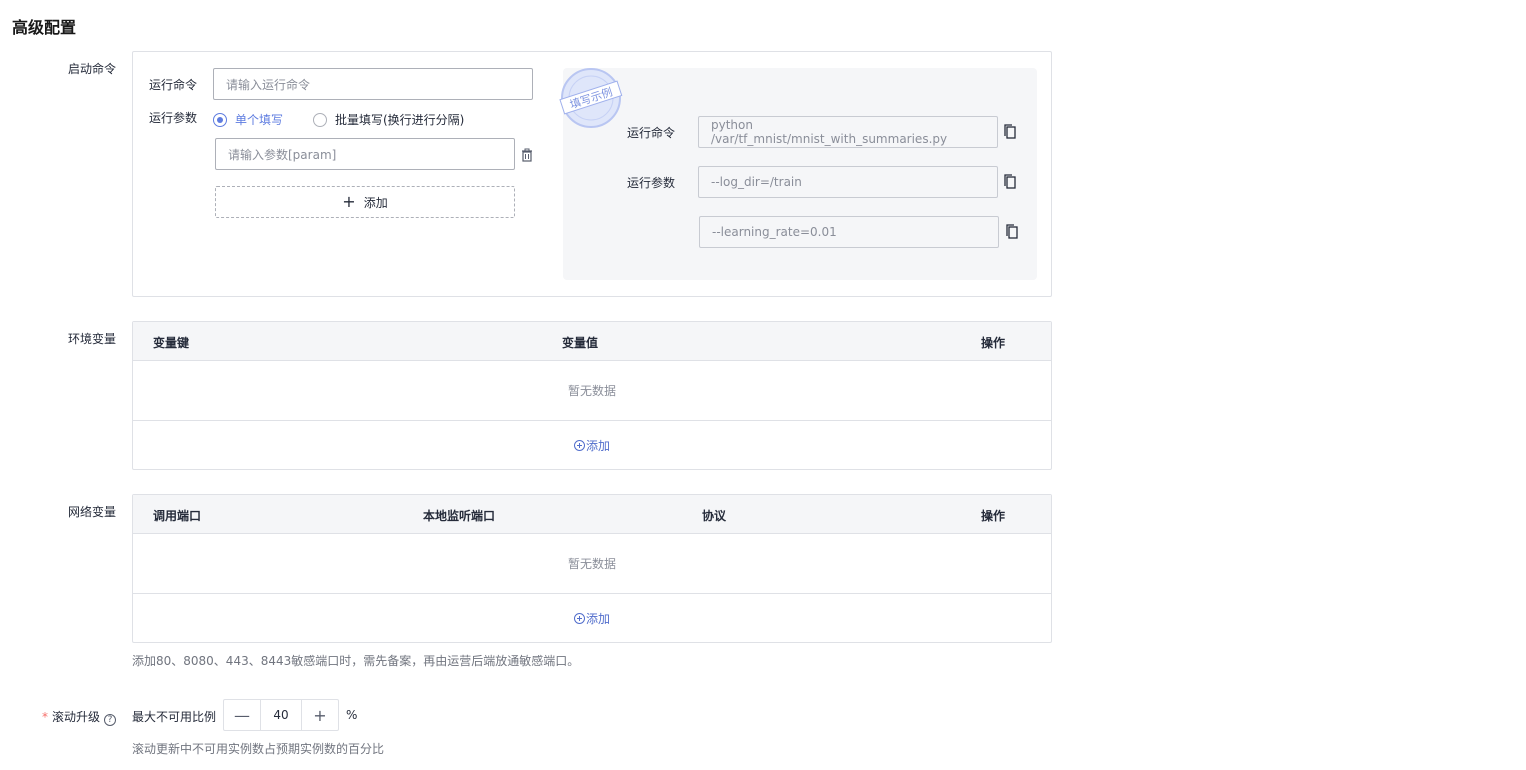 The image size is (1526, 770). What do you see at coordinates (597, 618) in the screenshot?
I see `add-network-label: 添加` at bounding box center [597, 618].